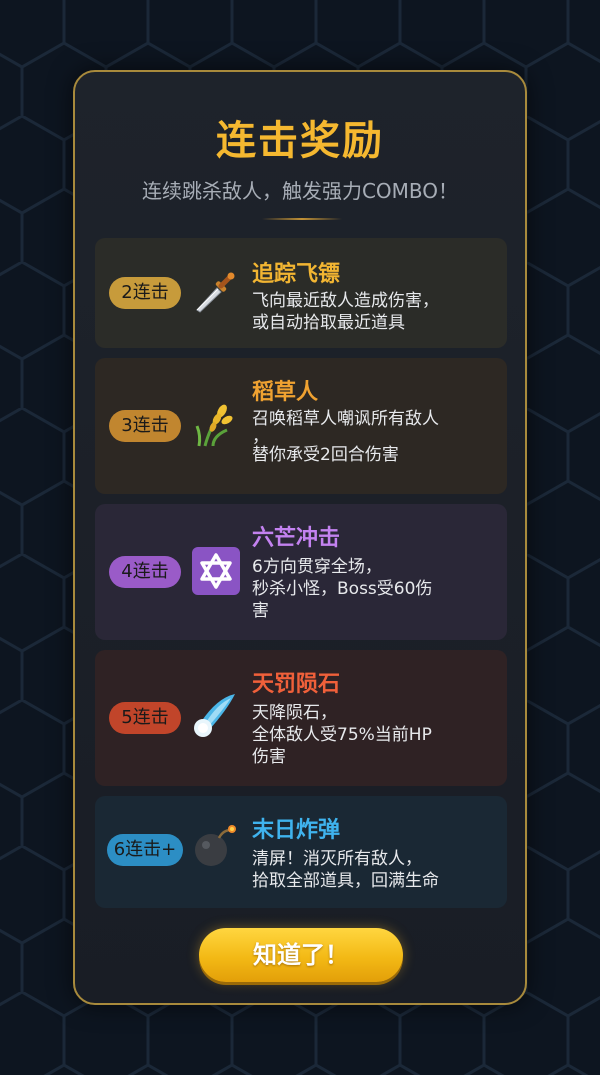 Image resolution: width=600 pixels, height=1075 pixels. What do you see at coordinates (145, 850) in the screenshot?
I see `combo-badge: 6连击+` at bounding box center [145, 850].